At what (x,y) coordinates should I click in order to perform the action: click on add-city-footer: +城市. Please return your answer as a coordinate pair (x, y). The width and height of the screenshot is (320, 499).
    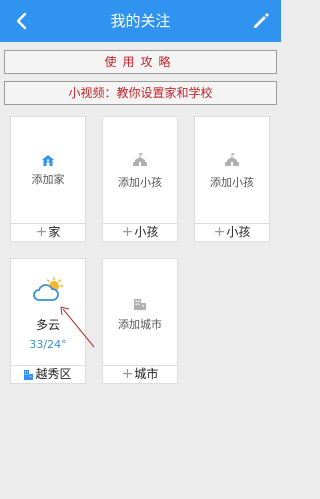
    Looking at the image, I should click on (140, 374).